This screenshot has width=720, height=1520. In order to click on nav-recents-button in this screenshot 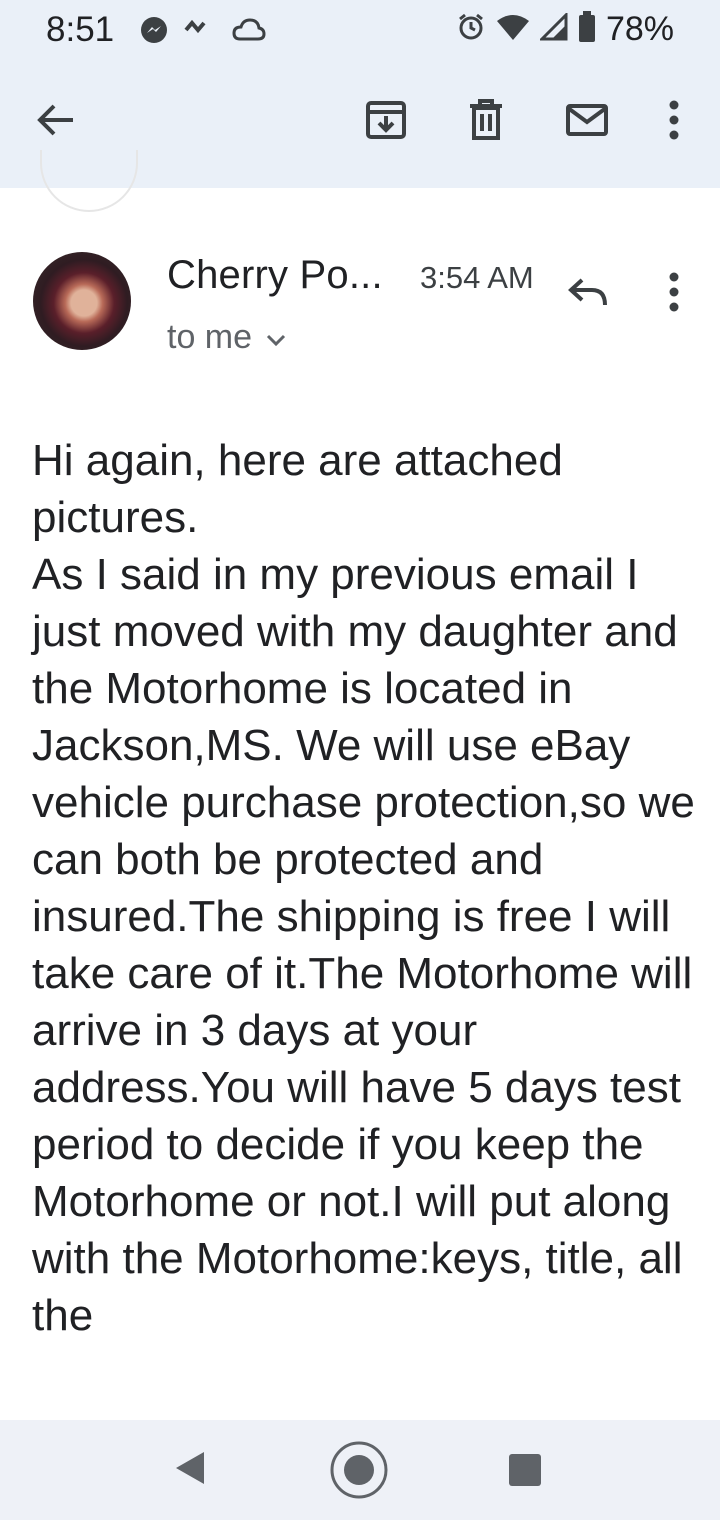, I will do `click(526, 1471)`.